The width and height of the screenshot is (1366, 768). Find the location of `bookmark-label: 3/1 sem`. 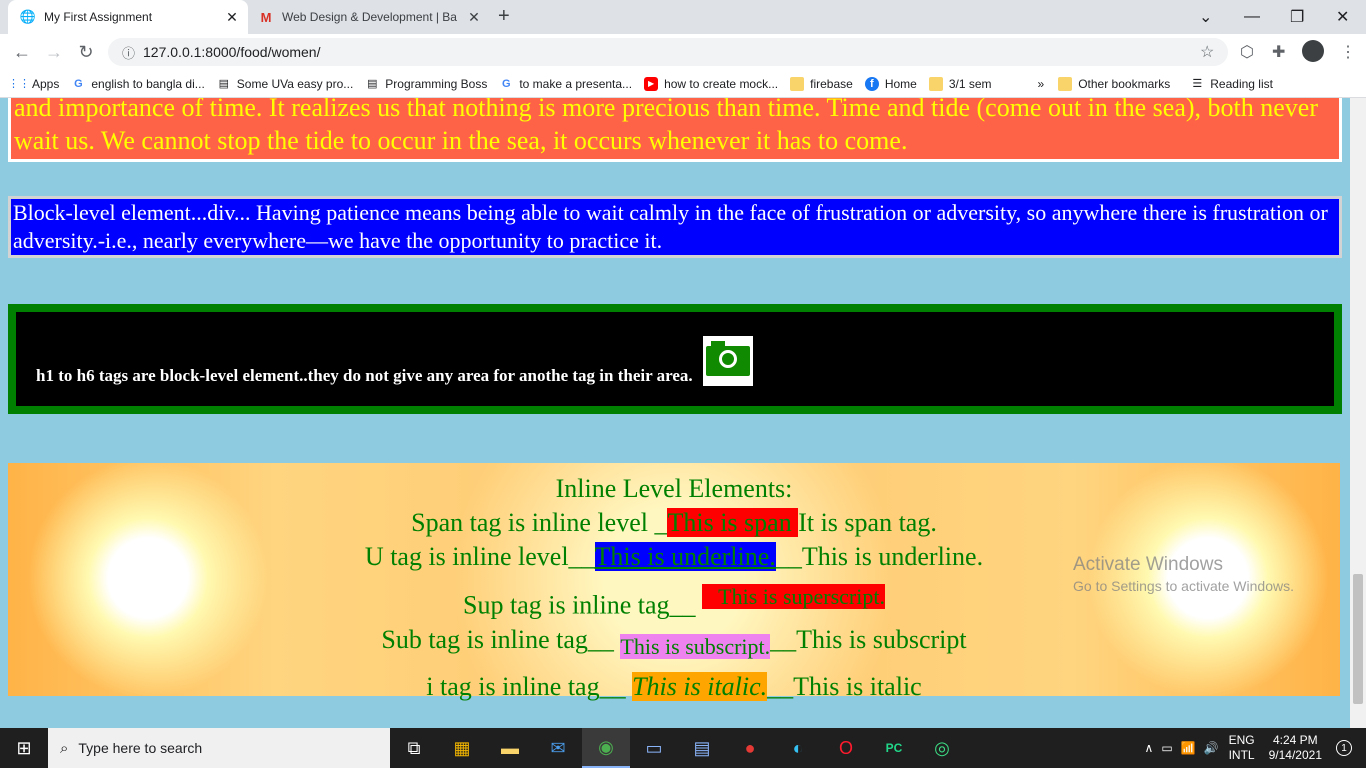

bookmark-label: 3/1 sem is located at coordinates (970, 83).